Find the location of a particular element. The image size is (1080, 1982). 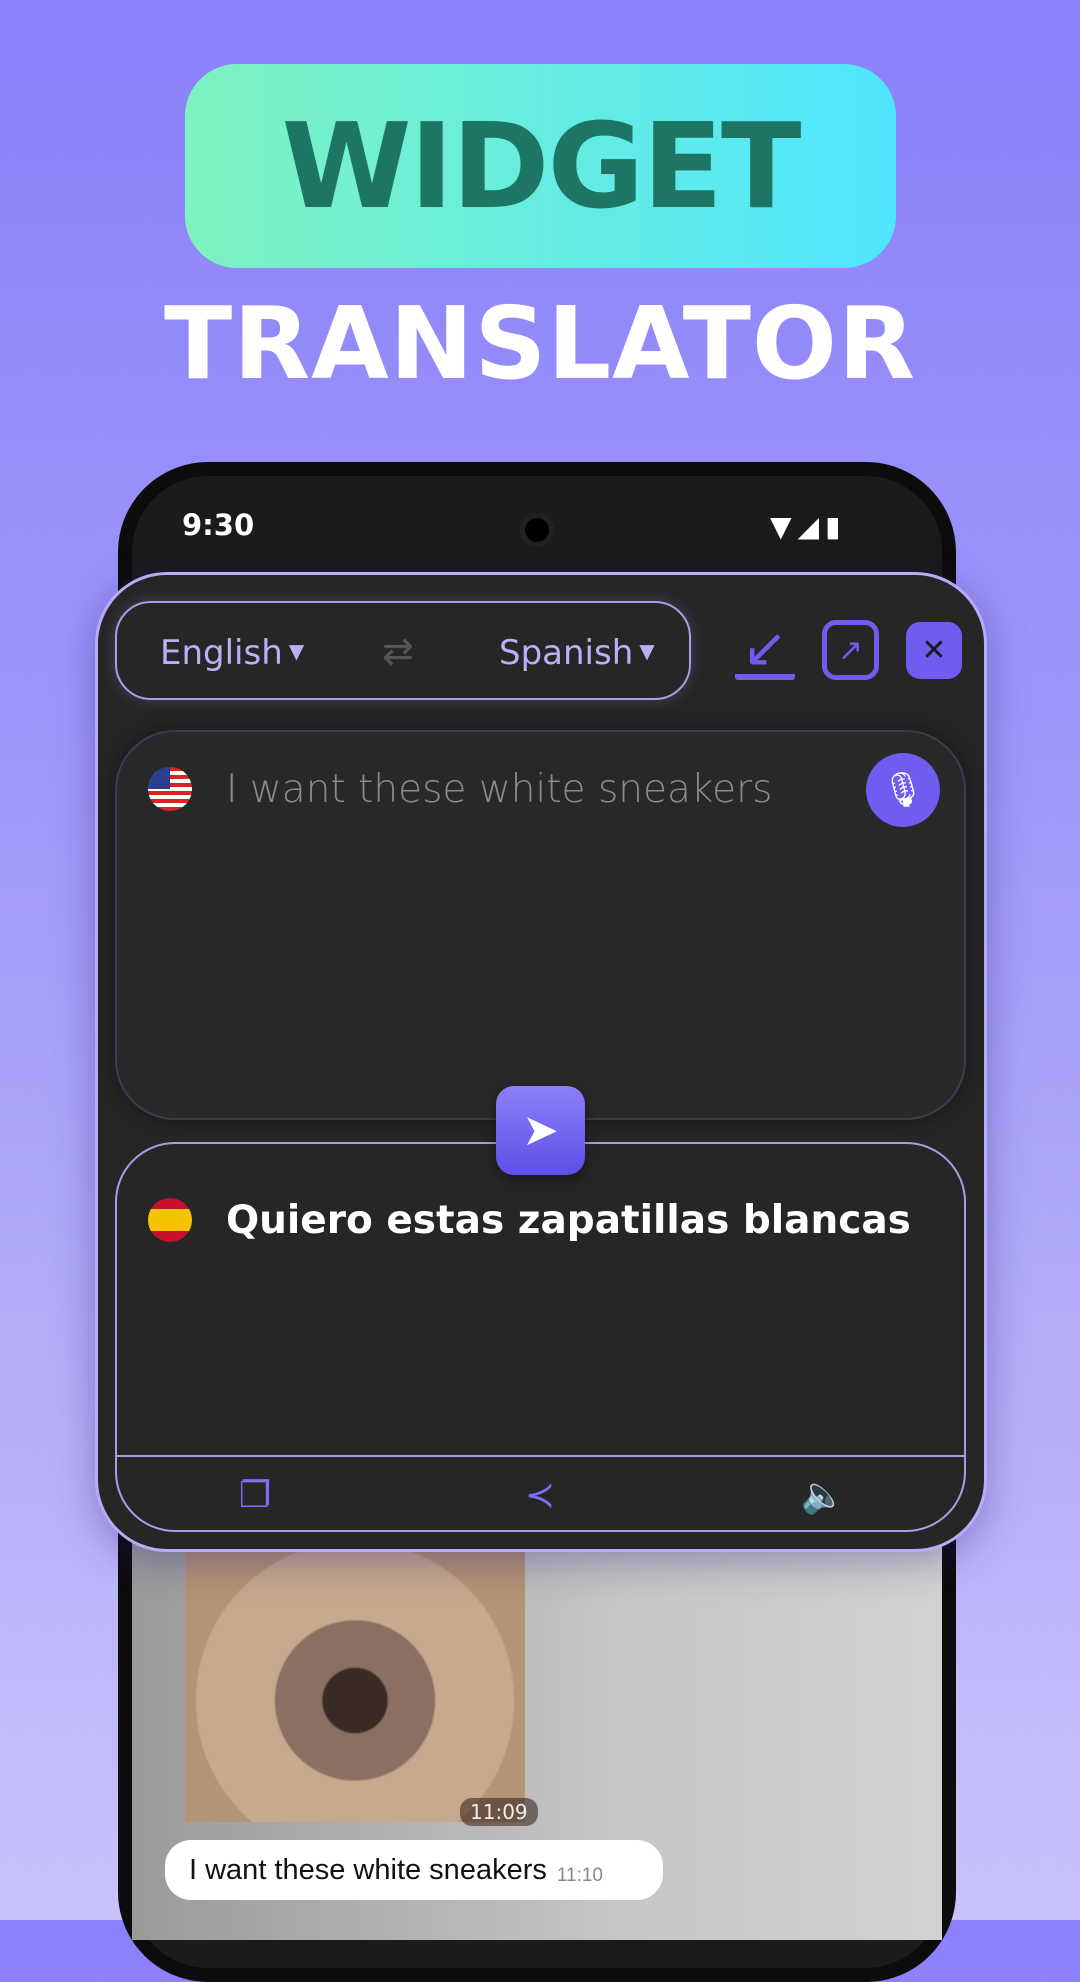

send-icon: ➤ is located at coordinates (540, 1130).